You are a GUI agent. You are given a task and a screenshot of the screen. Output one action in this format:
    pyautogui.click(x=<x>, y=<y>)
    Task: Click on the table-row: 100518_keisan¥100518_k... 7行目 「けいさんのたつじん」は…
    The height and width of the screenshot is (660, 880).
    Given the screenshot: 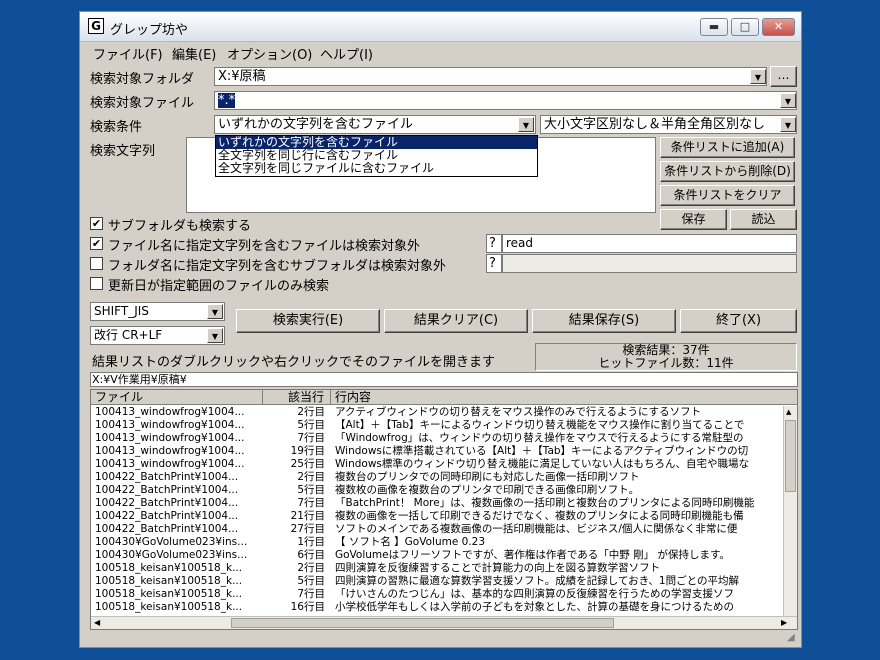 What is the action you would take?
    pyautogui.click(x=441, y=594)
    